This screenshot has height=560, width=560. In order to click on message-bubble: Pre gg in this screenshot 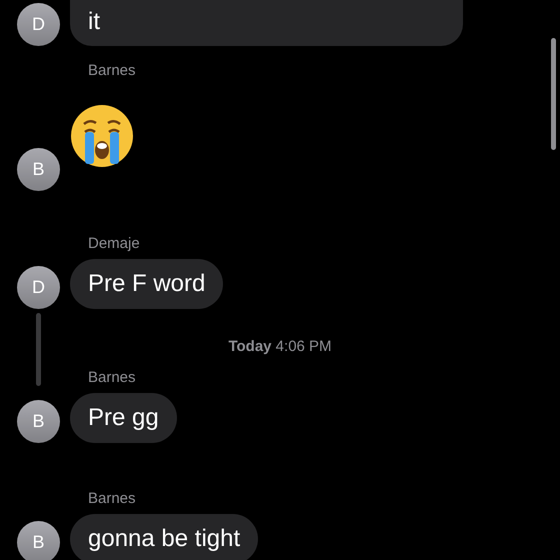, I will do `click(123, 418)`.